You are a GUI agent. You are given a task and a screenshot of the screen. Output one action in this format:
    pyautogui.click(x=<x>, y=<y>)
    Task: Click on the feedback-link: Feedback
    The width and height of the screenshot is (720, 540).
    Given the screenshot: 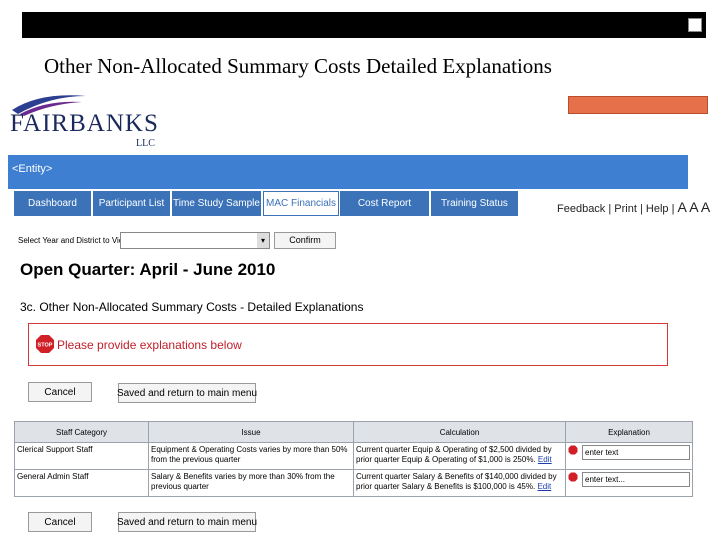 What is the action you would take?
    pyautogui.click(x=581, y=209)
    